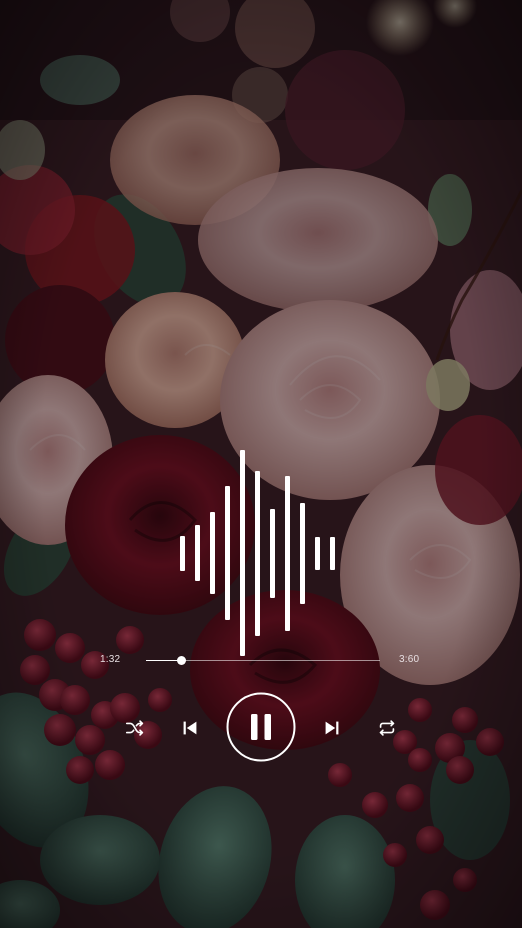 The image size is (522, 928). I want to click on play-pause-button, so click(261, 727).